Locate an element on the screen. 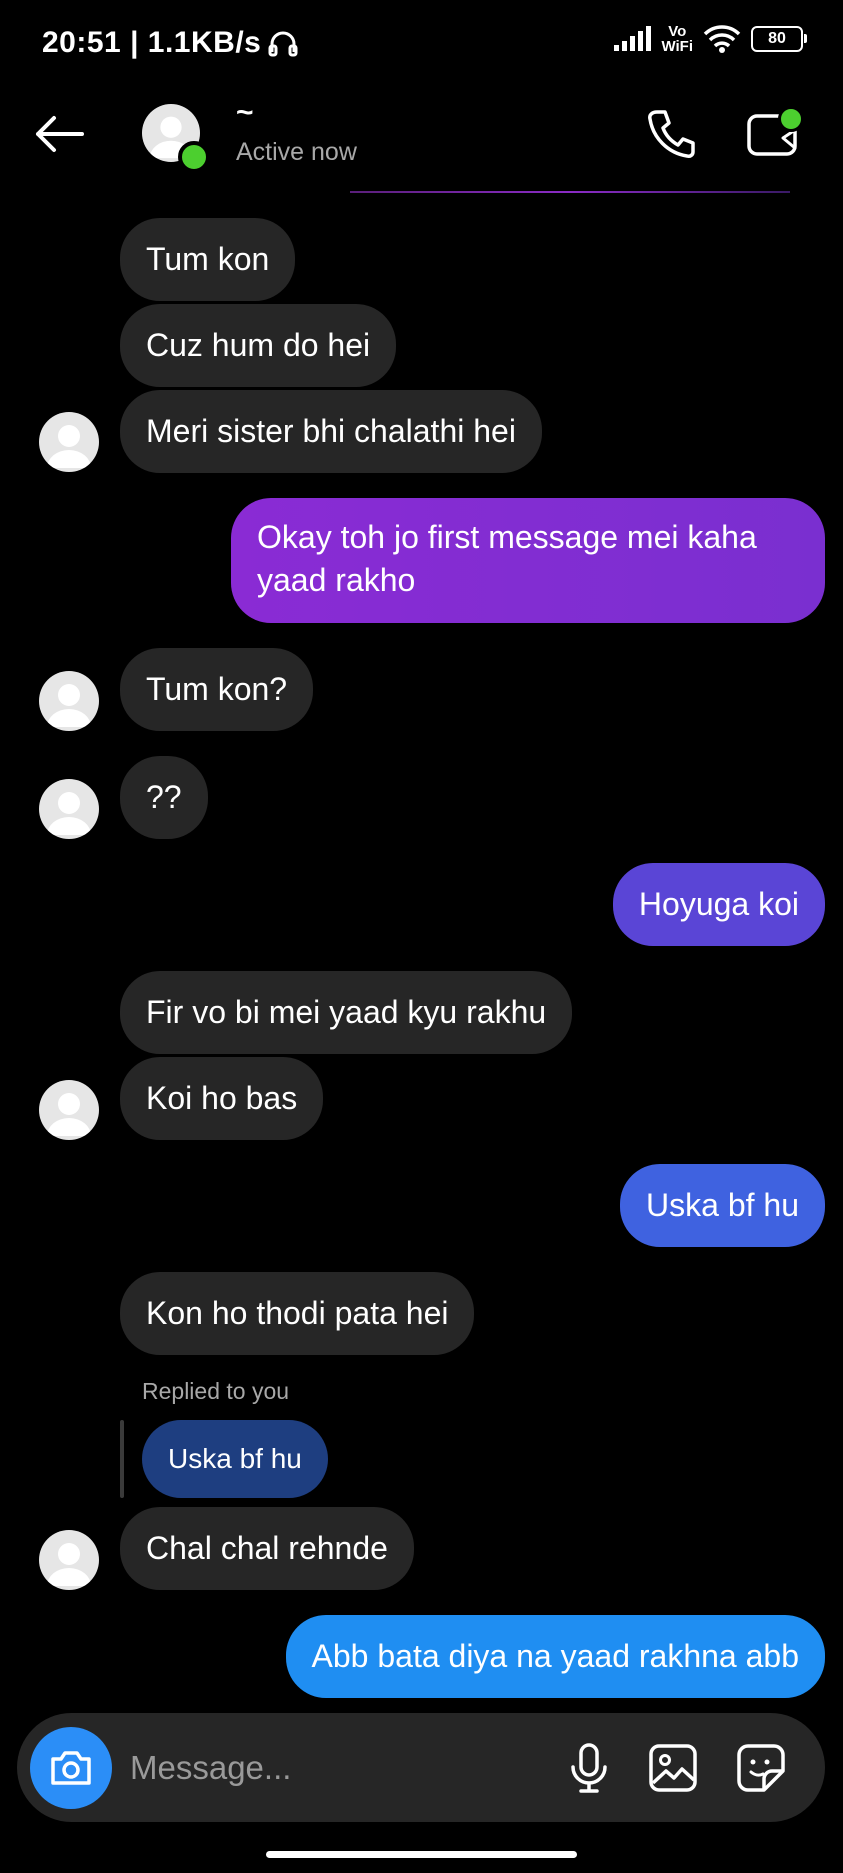  message-text: Meri sister bhi chalathi hei is located at coordinates (331, 431).